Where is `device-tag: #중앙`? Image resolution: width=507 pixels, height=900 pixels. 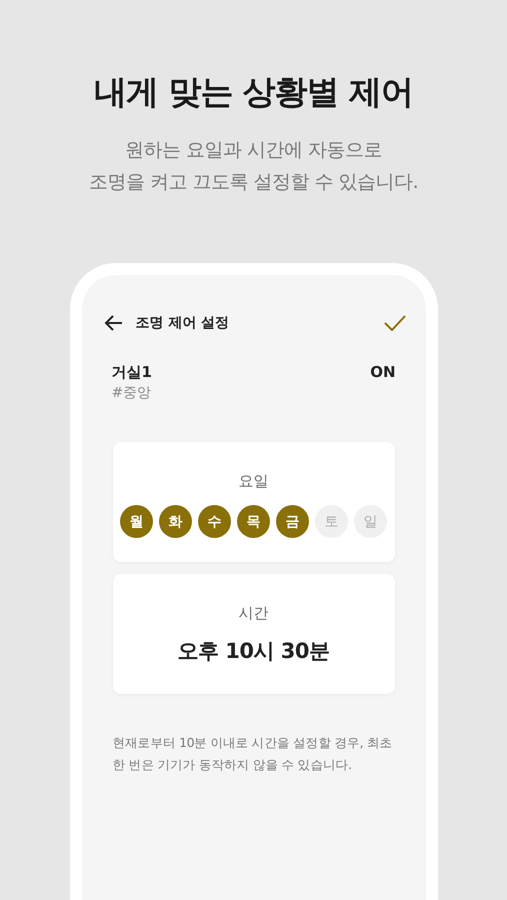
device-tag: #중앙 is located at coordinates (132, 393).